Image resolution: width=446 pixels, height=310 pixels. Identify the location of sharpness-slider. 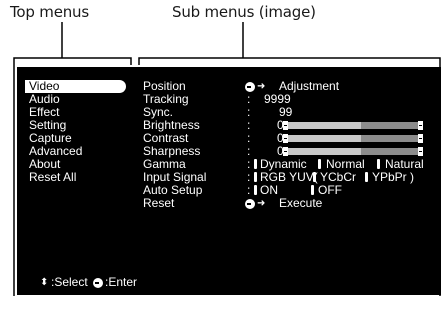
(353, 151).